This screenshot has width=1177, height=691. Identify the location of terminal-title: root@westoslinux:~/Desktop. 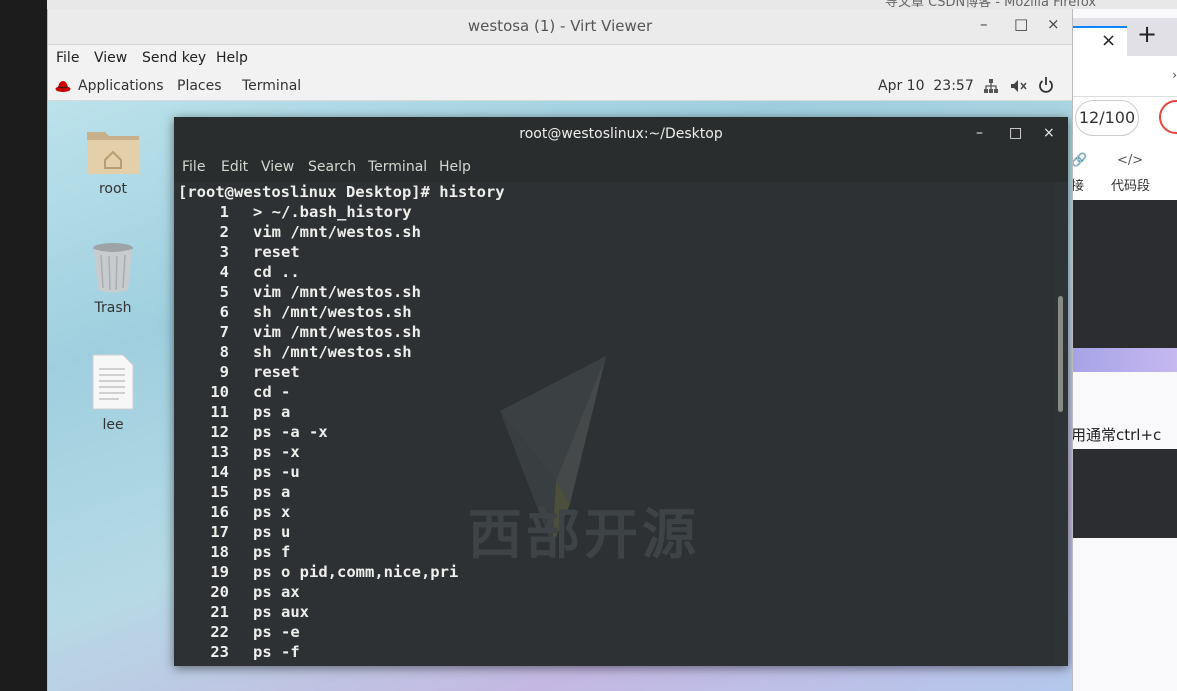
(621, 134).